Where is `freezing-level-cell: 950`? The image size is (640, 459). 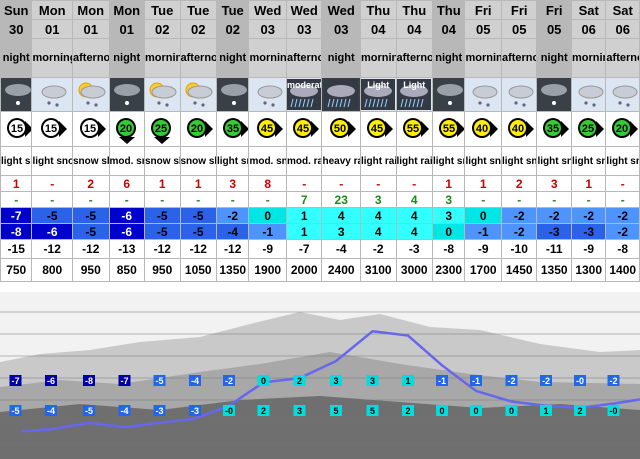 freezing-level-cell: 950 is located at coordinates (91, 270).